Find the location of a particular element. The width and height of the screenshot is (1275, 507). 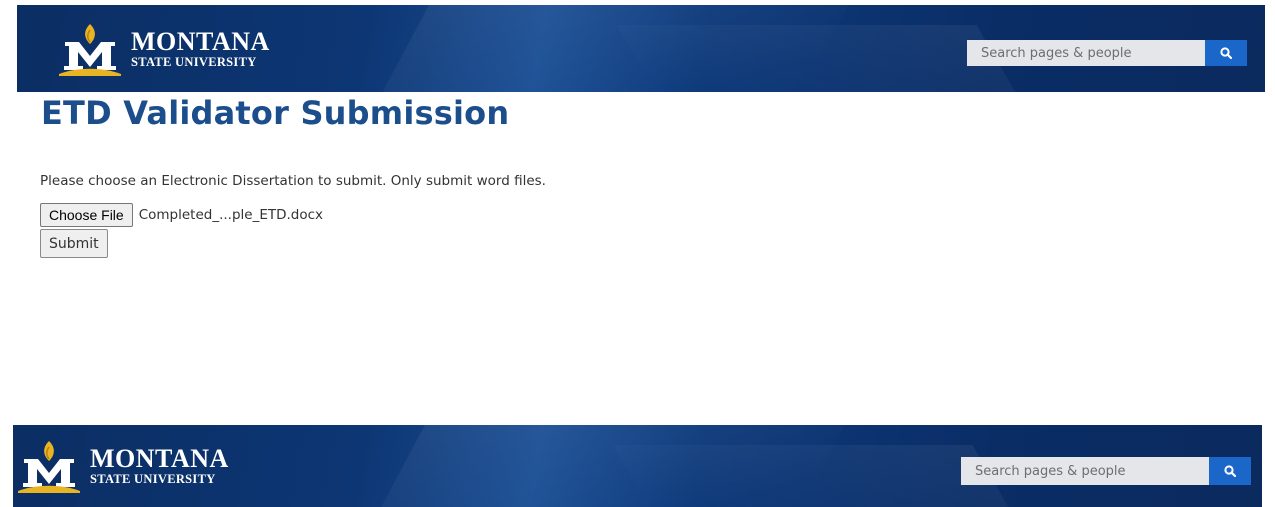

footer-msu-logo-link: MONTANA STATE UNIVERSITY is located at coordinates (122, 466).